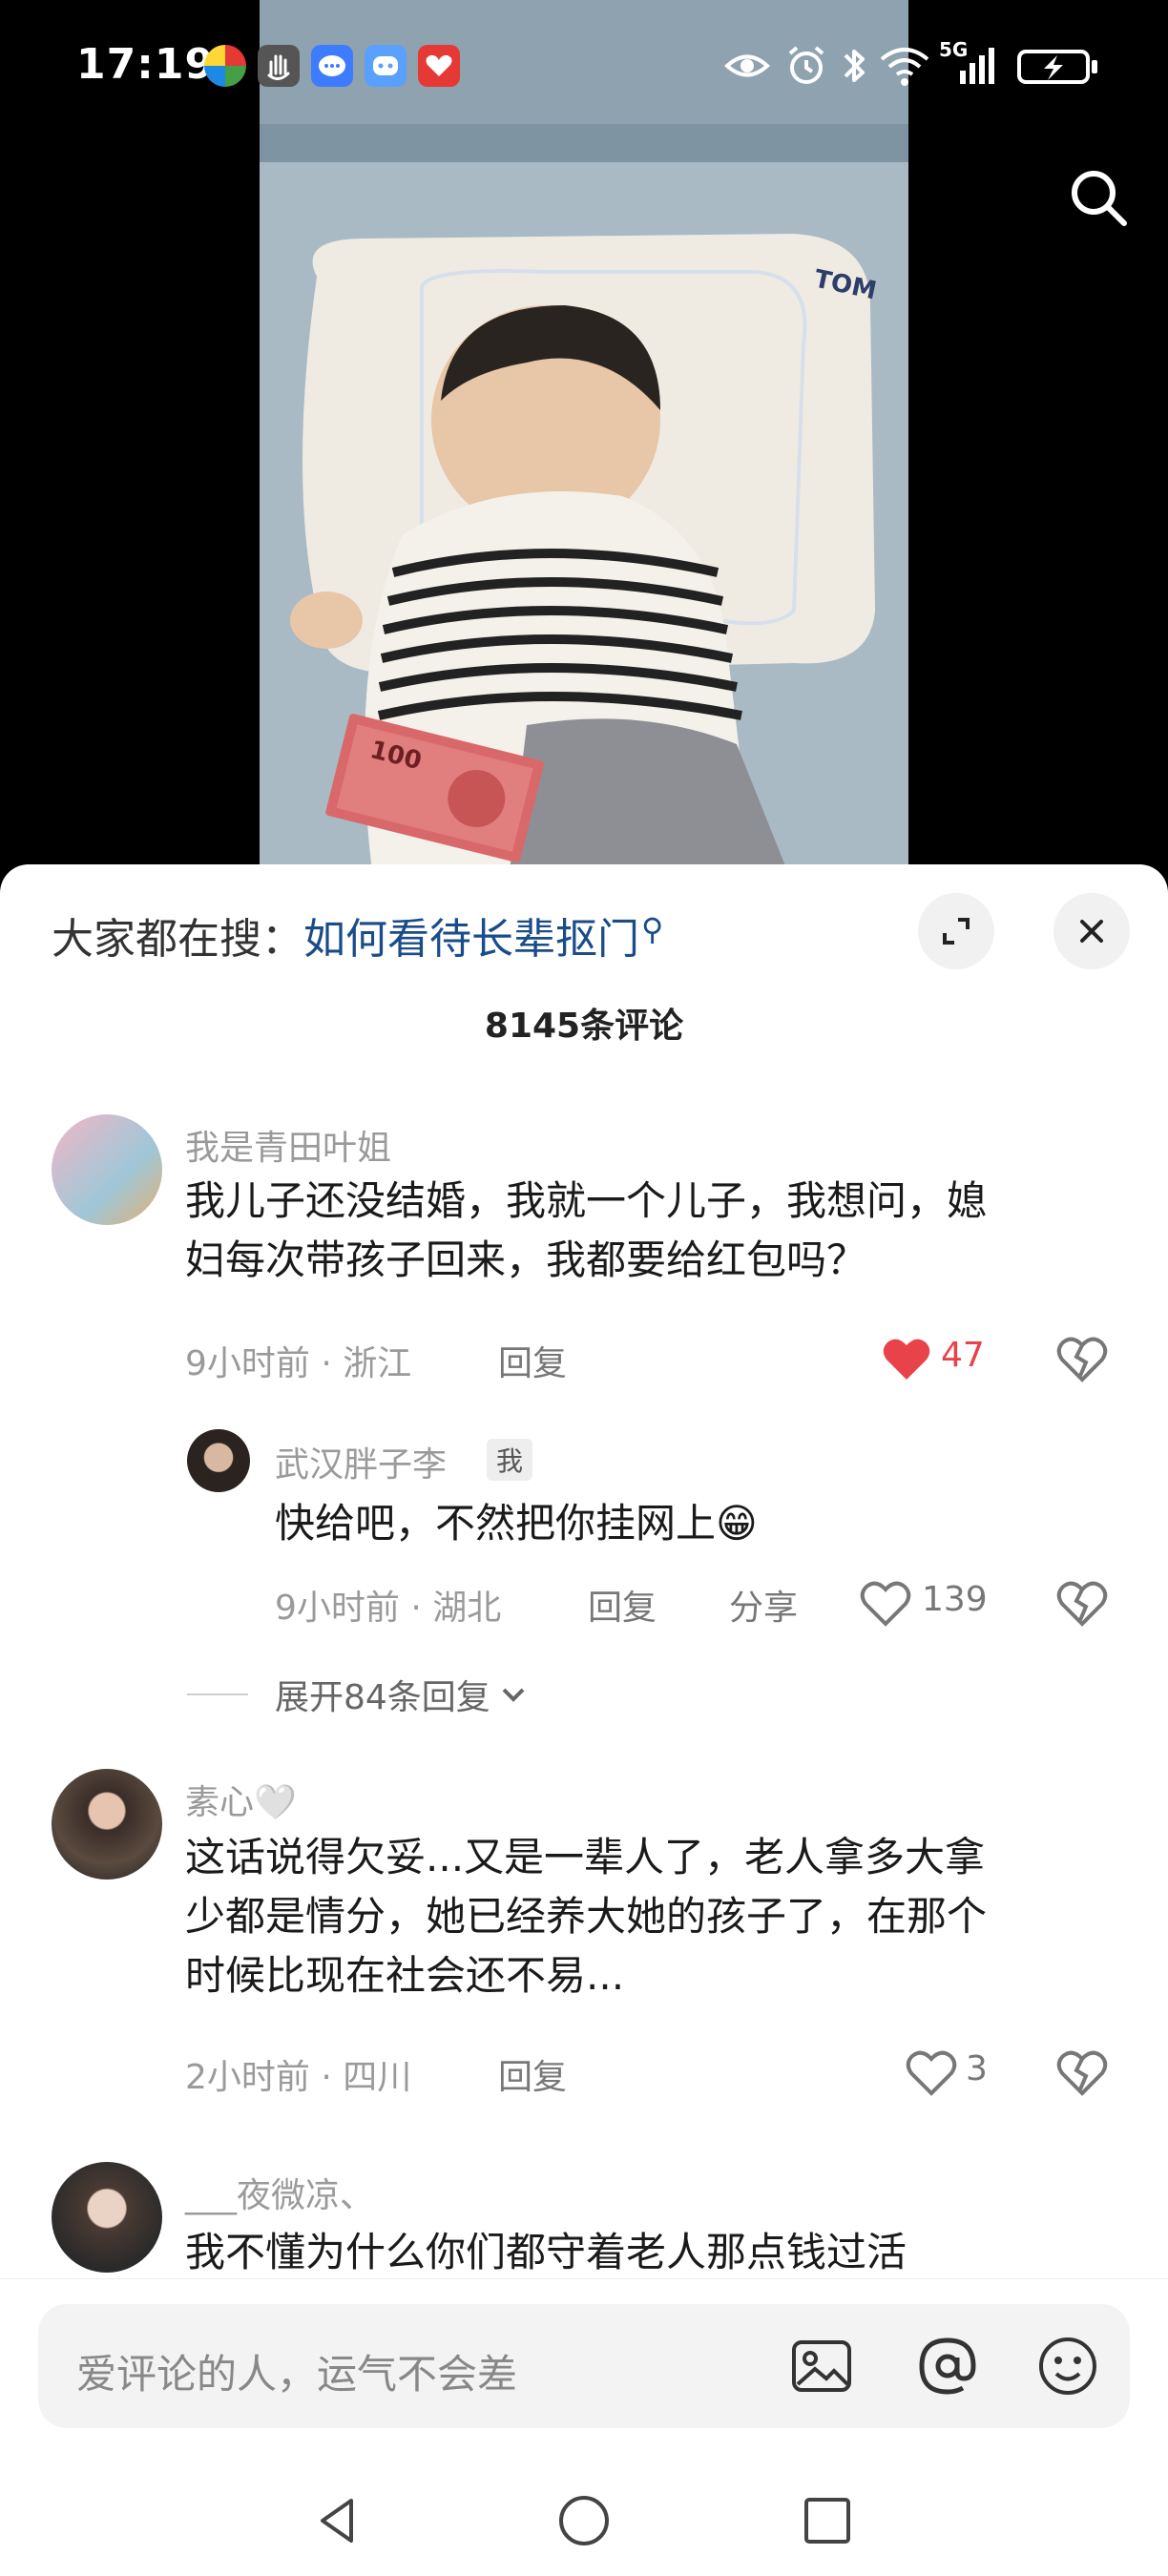 The height and width of the screenshot is (2576, 1168). What do you see at coordinates (955, 1599) in the screenshot?
I see `like-count: 139` at bounding box center [955, 1599].